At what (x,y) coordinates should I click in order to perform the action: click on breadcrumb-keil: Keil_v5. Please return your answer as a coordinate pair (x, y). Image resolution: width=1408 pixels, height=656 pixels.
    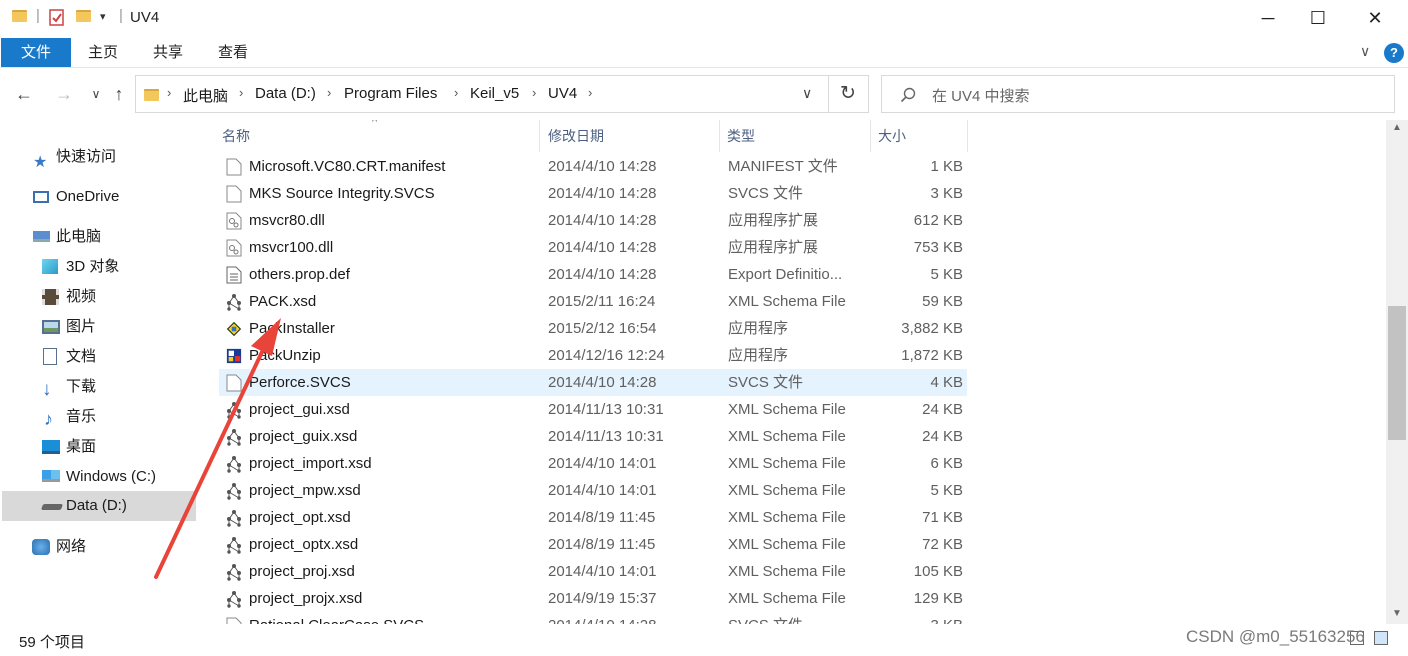
    Looking at the image, I should click on (494, 93).